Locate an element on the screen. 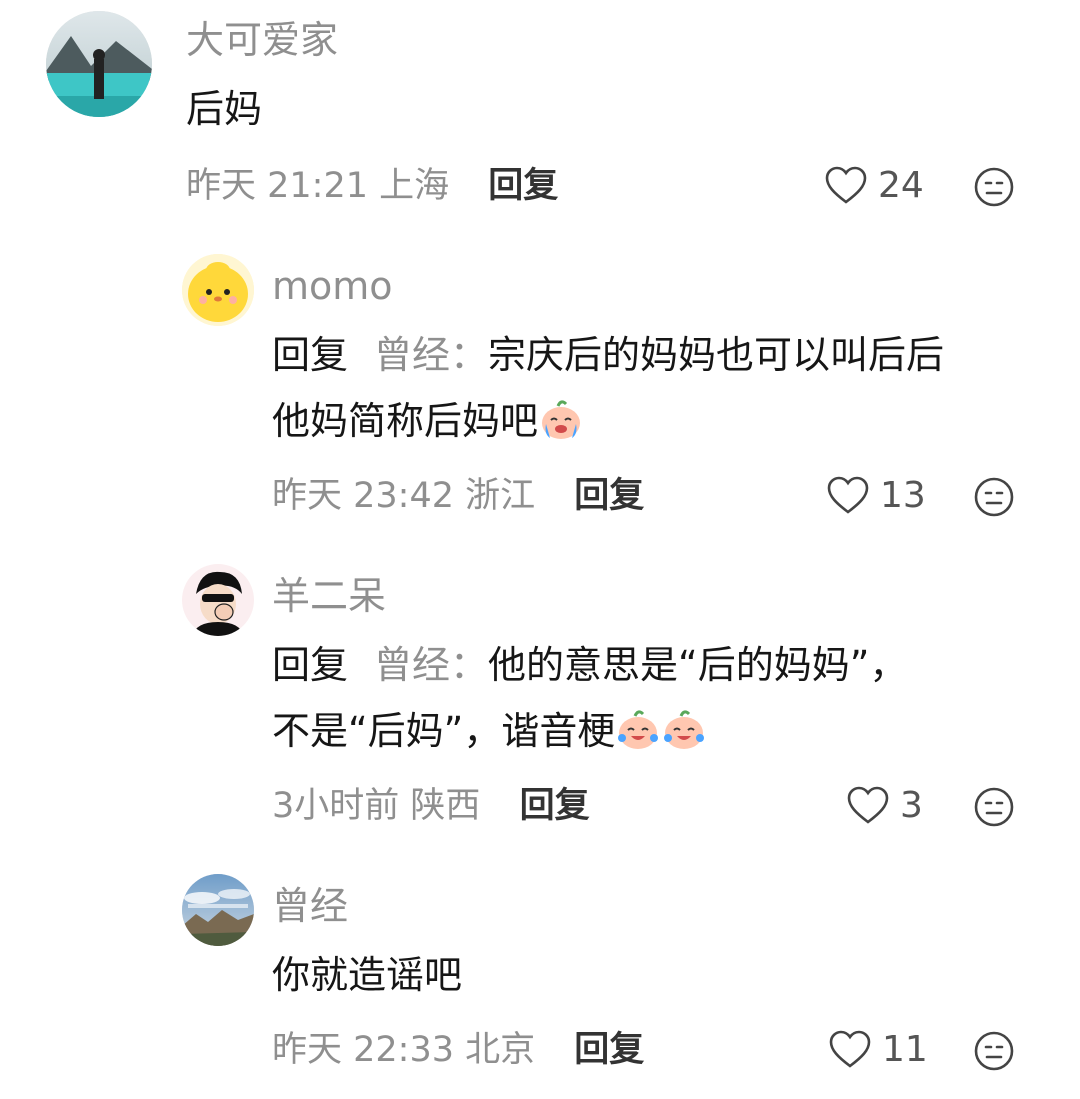 This screenshot has width=1080, height=1099. comment-text-line: 他妈简称后妈吧 is located at coordinates (405, 421).